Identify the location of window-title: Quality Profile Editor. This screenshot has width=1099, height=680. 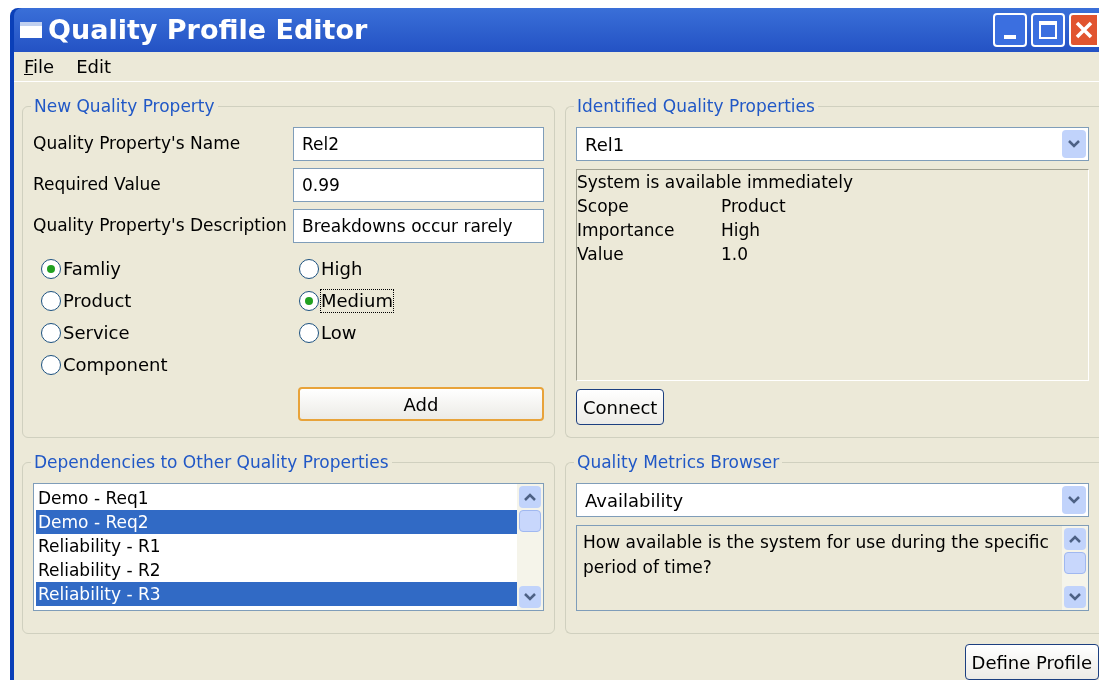
(208, 29).